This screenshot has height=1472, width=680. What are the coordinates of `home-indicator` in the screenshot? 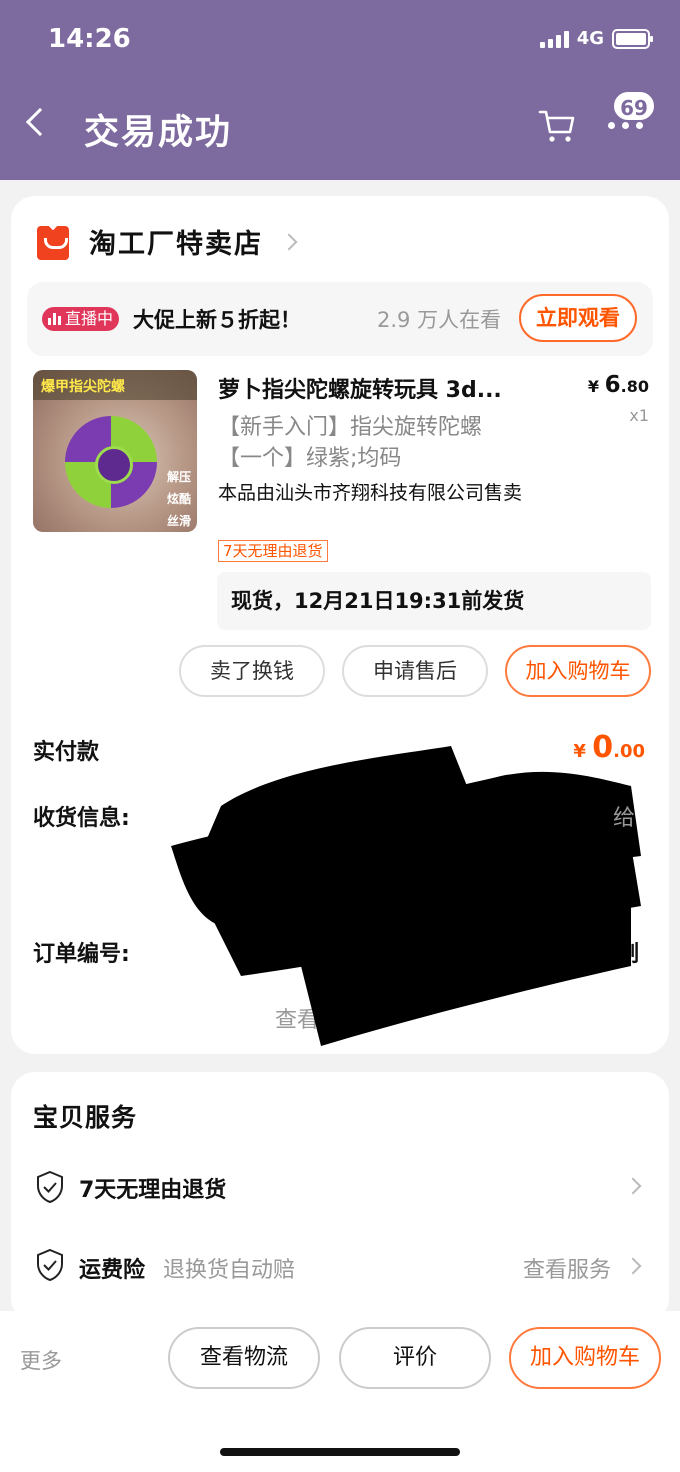 It's located at (340, 1452).